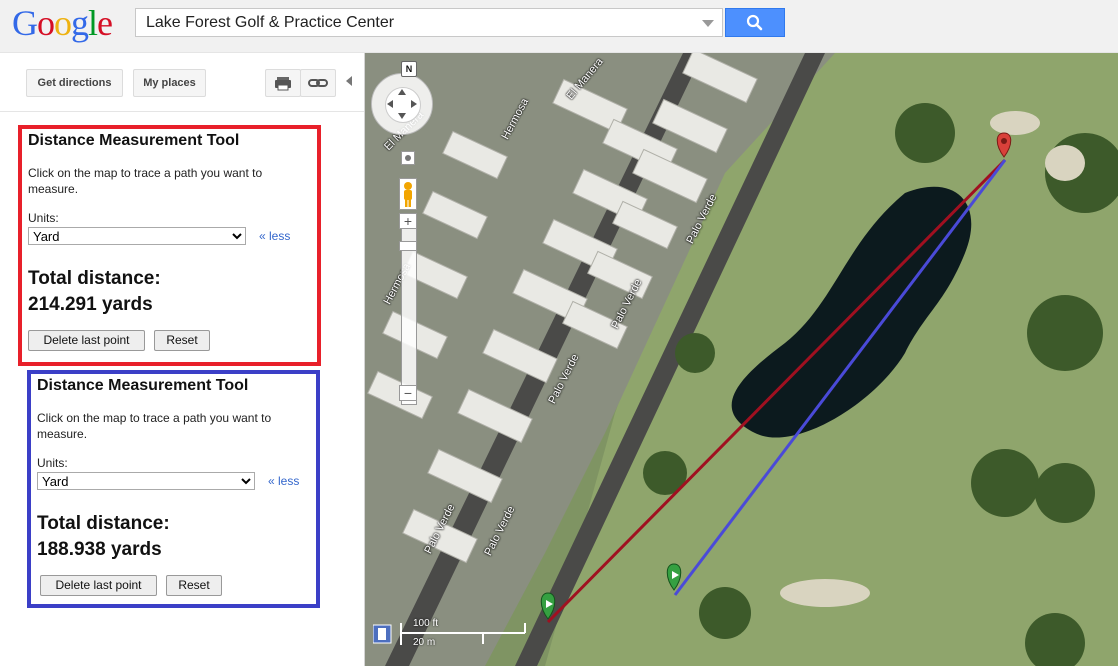  Describe the element at coordinates (182, 111) in the screenshot. I see `divider` at that location.